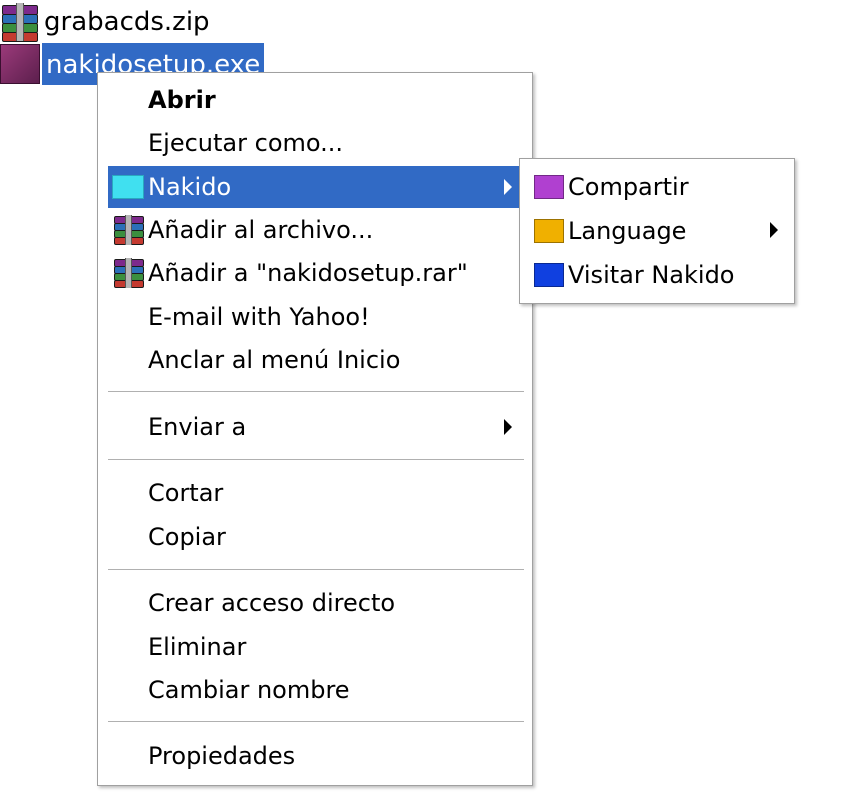 Image resolution: width=856 pixels, height=800 pixels. I want to click on submenu-item-compartir: Compartir, so click(657, 186).